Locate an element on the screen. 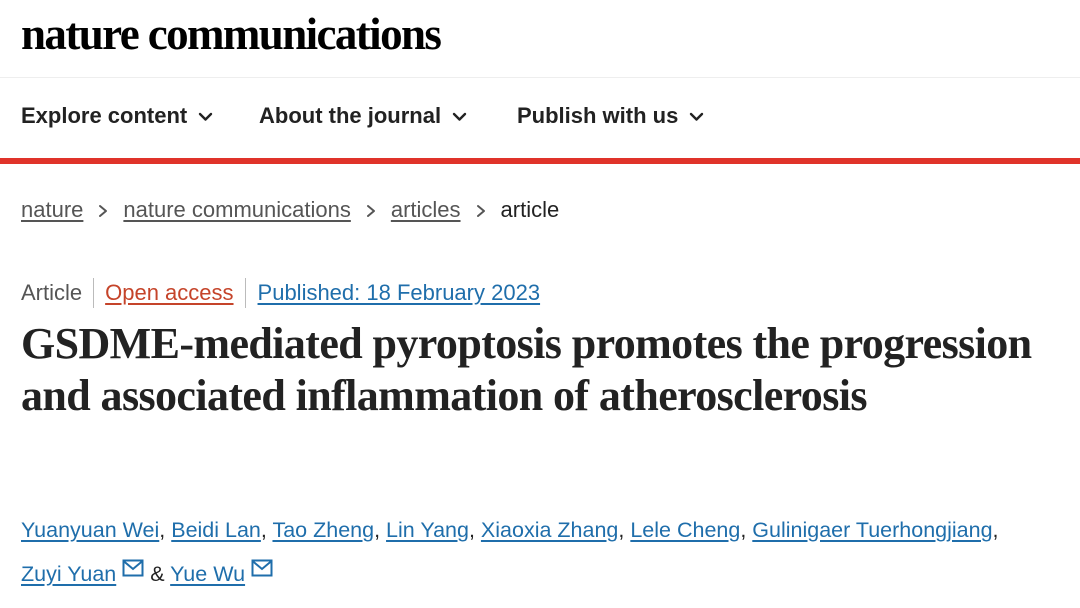 This screenshot has width=1080, height=608. site-header: nature communications is located at coordinates (540, 39).